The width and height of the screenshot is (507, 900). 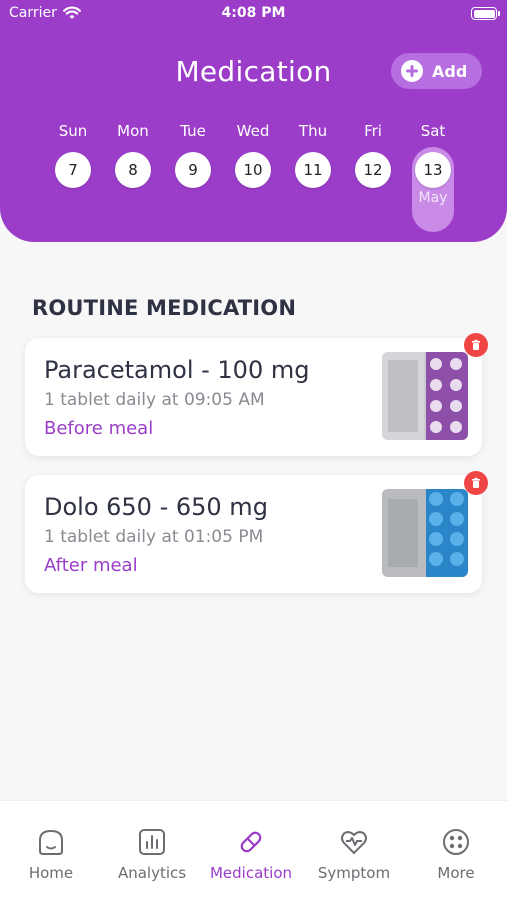 I want to click on pill-icon, so click(x=251, y=842).